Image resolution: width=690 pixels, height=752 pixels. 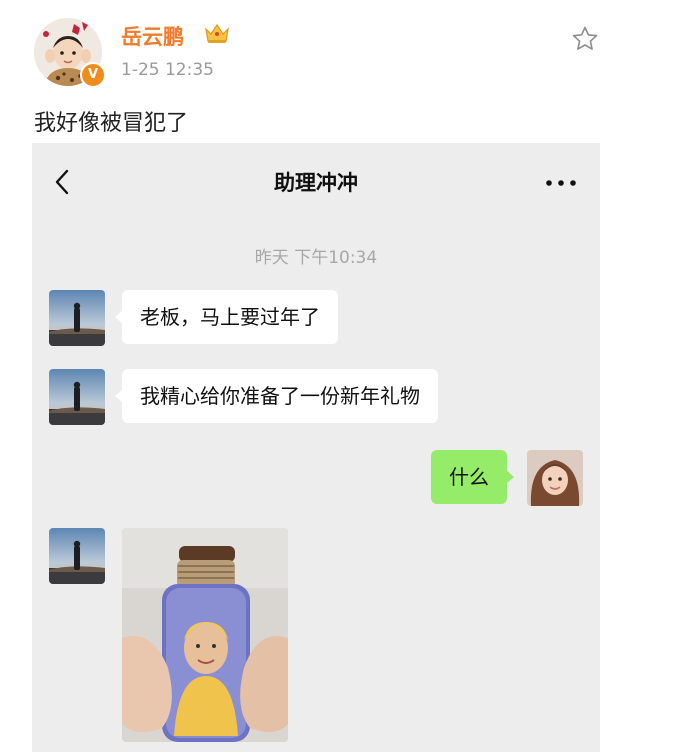 What do you see at coordinates (167, 70) in the screenshot?
I see `post-time: 1-25 12:35` at bounding box center [167, 70].